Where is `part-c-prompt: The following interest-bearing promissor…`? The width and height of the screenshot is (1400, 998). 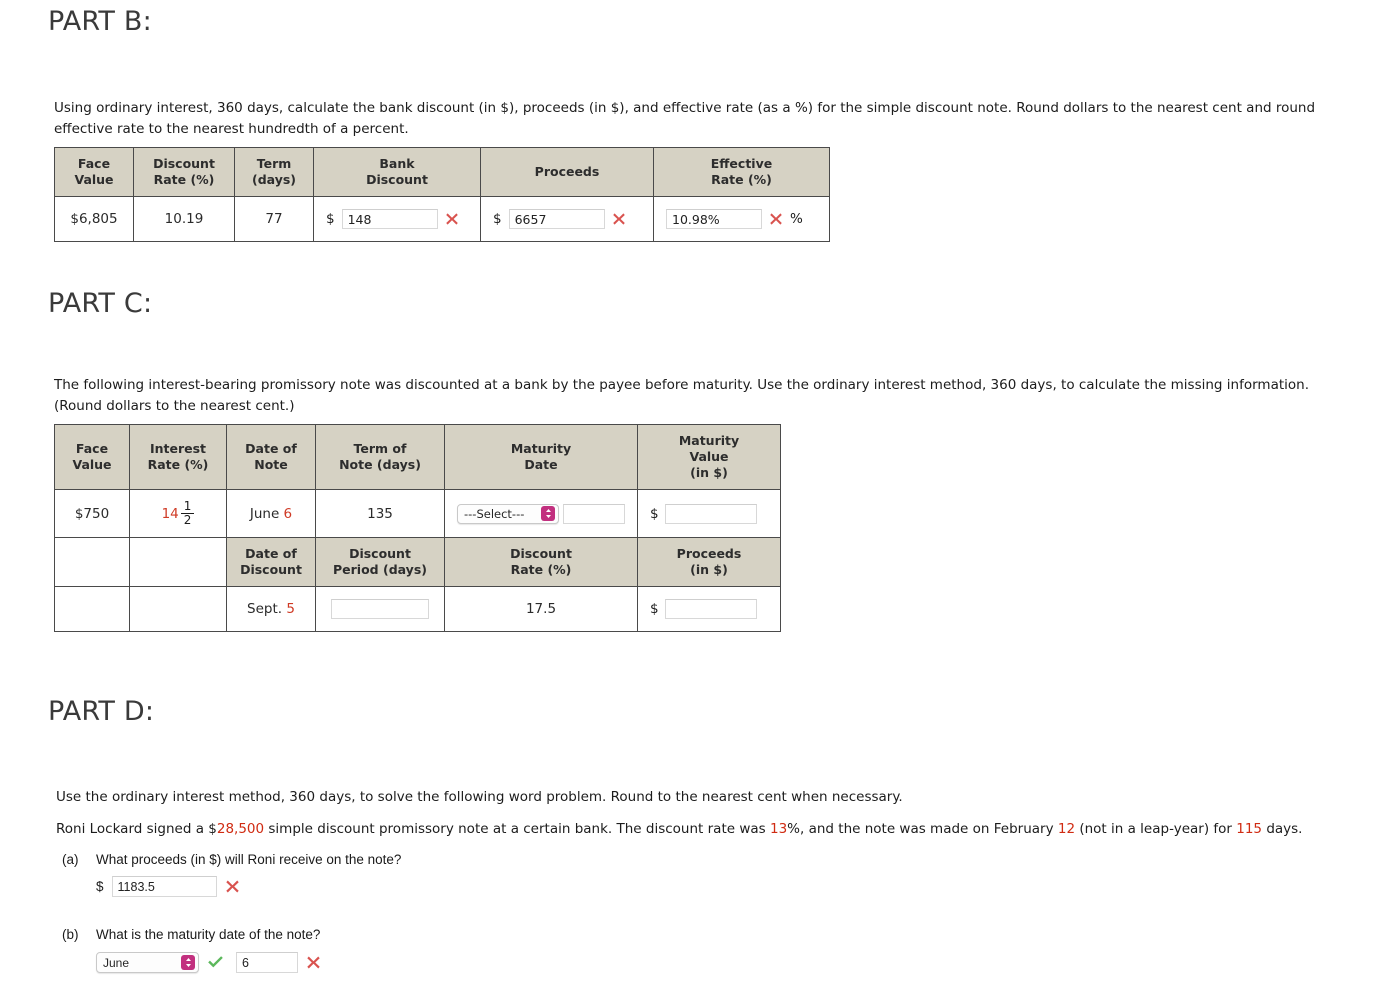 part-c-prompt: The following interest-bearing promissor… is located at coordinates (681, 395).